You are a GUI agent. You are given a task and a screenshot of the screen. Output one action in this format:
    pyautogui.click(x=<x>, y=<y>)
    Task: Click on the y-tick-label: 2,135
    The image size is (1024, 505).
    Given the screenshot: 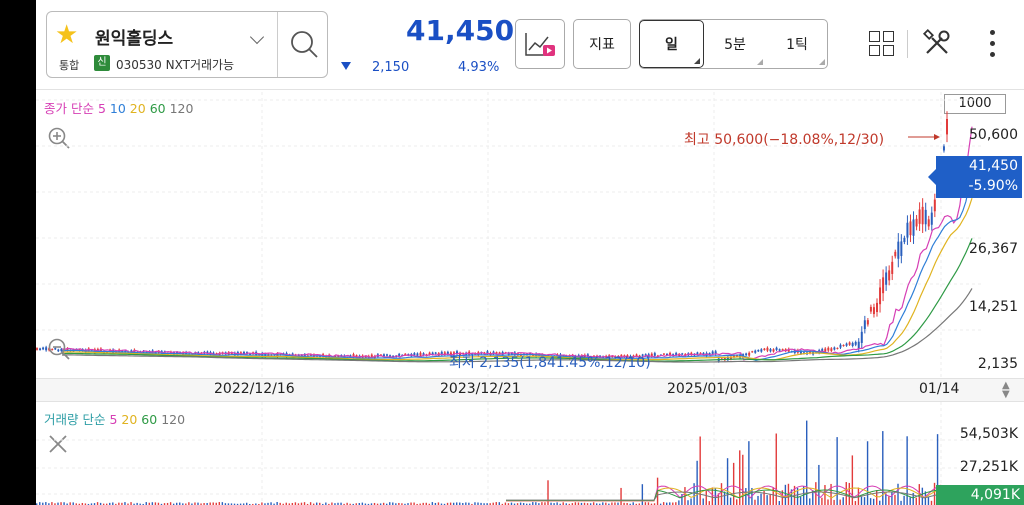 What is the action you would take?
    pyautogui.click(x=997, y=364)
    